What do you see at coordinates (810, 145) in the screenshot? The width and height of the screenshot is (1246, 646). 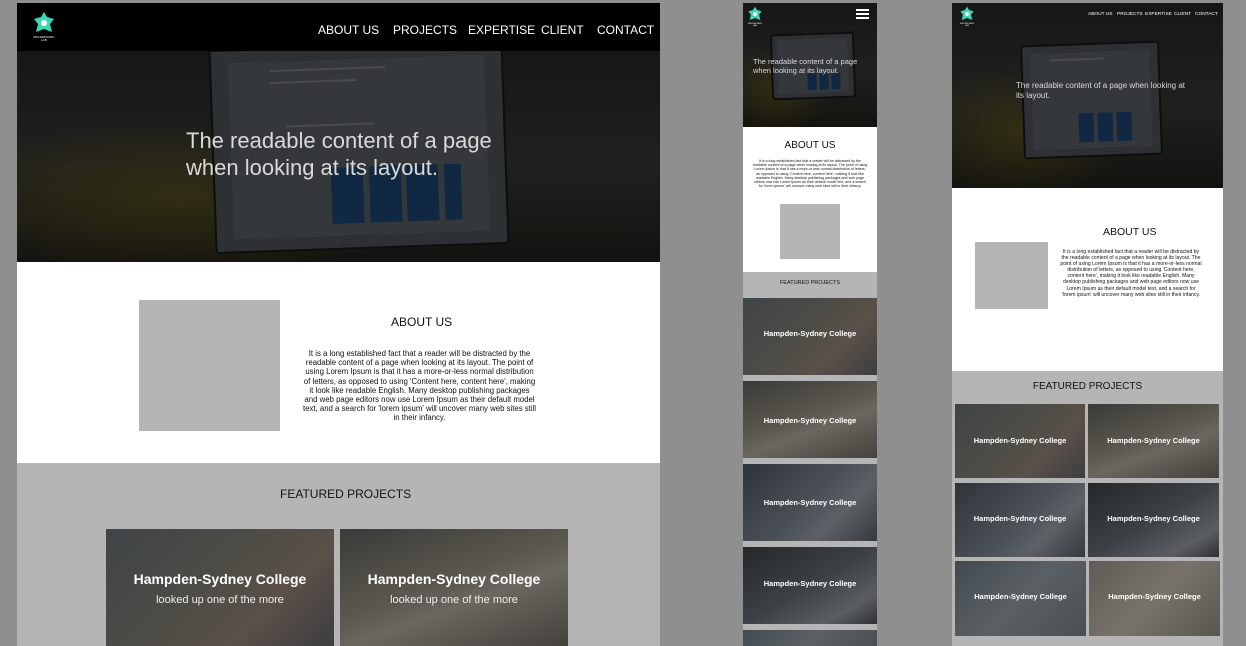 I see `mobile-about-title: ABOUT US` at bounding box center [810, 145].